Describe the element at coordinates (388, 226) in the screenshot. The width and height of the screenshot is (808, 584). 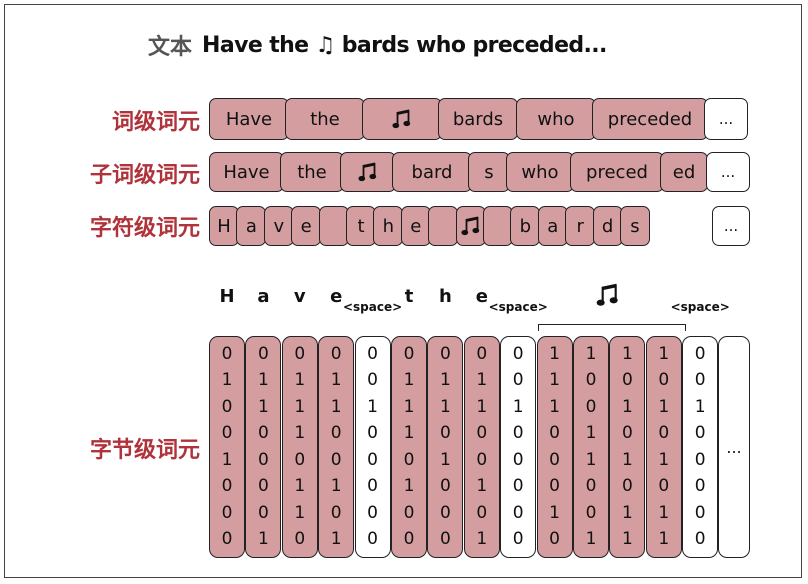
I see `char-token-label: h` at that location.